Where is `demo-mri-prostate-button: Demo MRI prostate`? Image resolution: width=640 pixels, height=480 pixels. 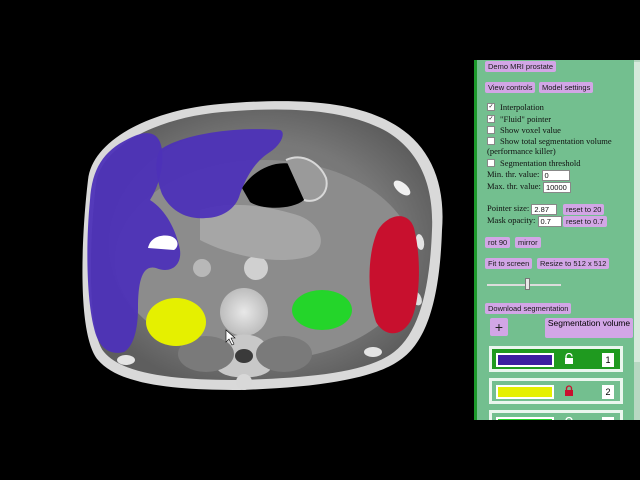 demo-mri-prostate-button: Demo MRI prostate is located at coordinates (521, 66).